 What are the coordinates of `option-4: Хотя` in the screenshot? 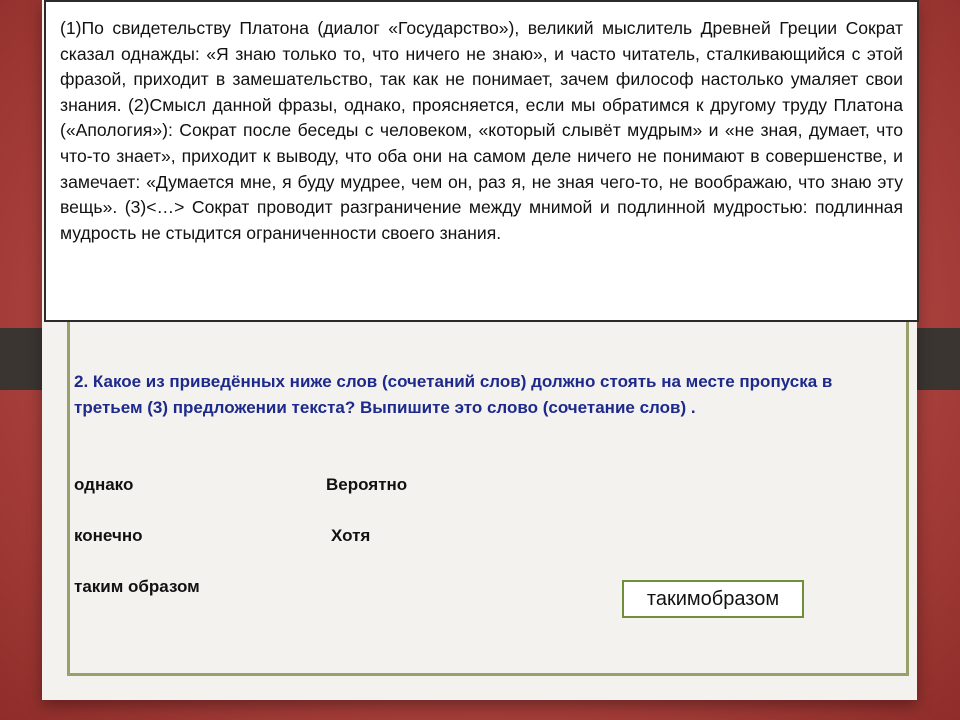 It's located at (351, 535).